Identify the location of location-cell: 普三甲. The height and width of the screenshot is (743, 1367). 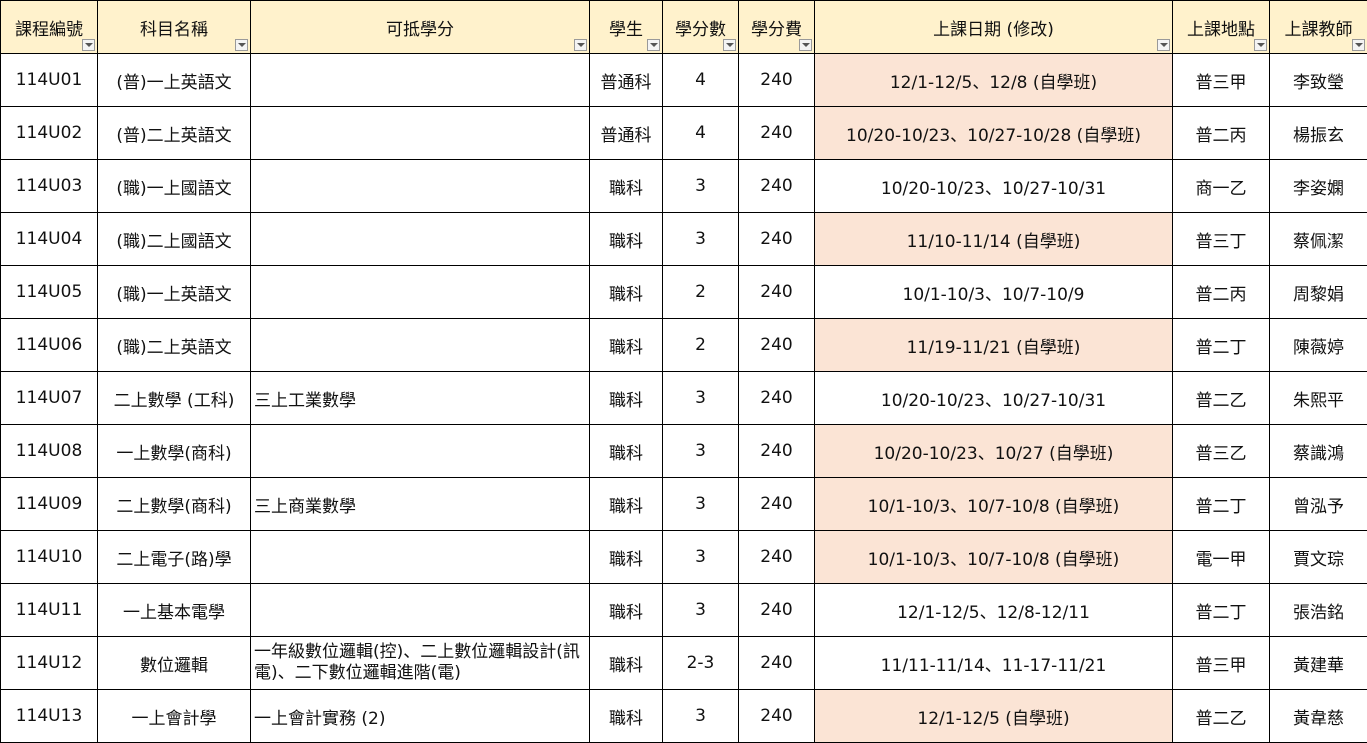
(1221, 663).